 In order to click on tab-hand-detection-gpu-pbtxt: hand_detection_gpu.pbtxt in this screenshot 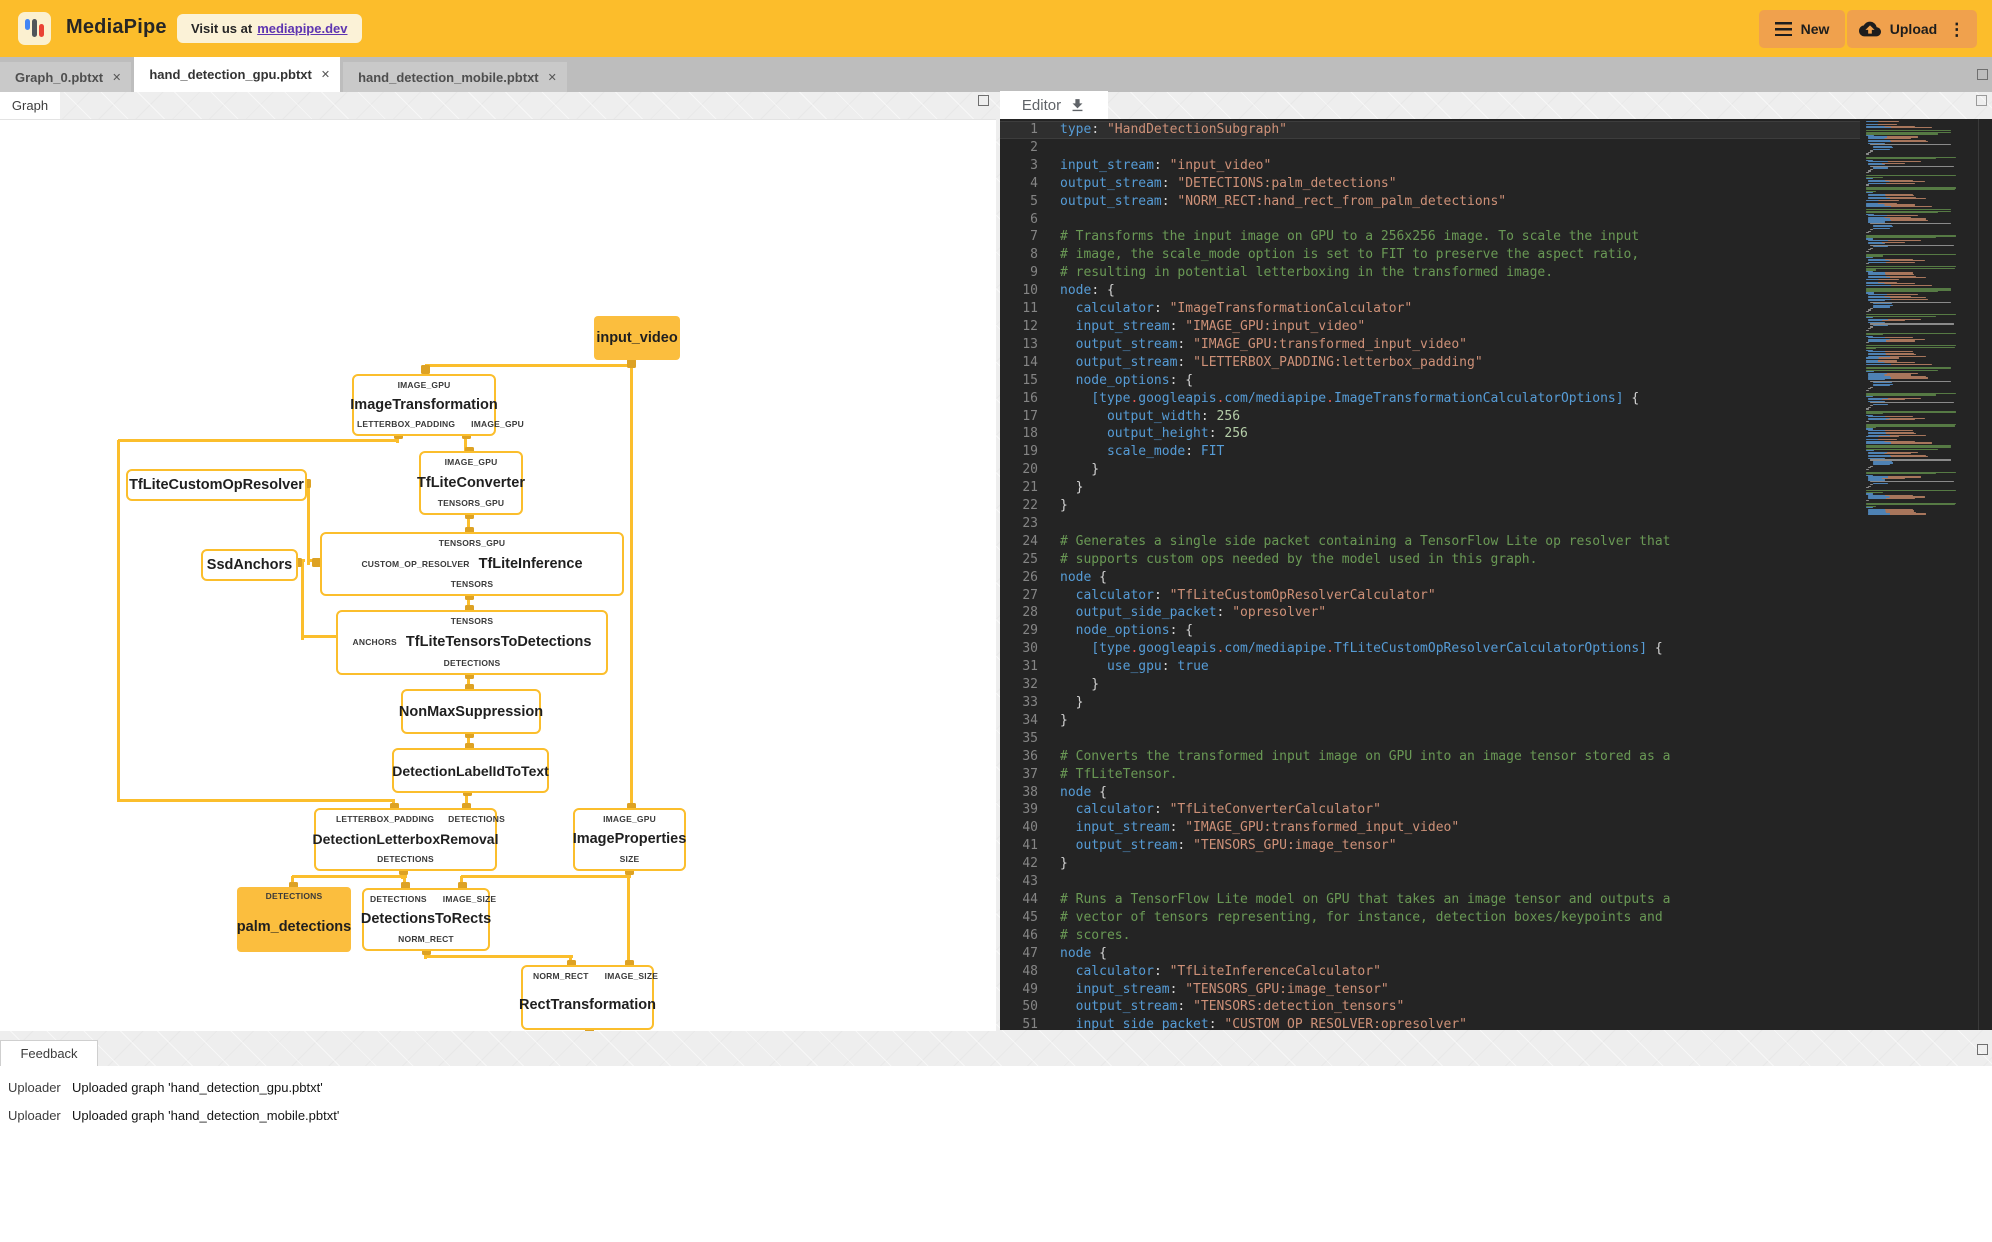, I will do `click(237, 74)`.